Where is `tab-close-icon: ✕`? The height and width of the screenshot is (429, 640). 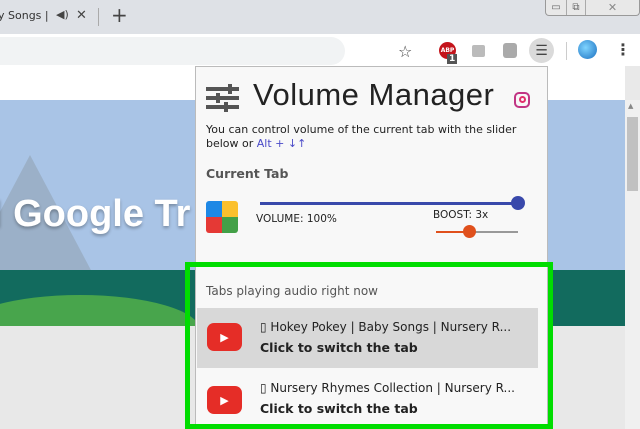
tab-close-icon: ✕ is located at coordinates (81, 15).